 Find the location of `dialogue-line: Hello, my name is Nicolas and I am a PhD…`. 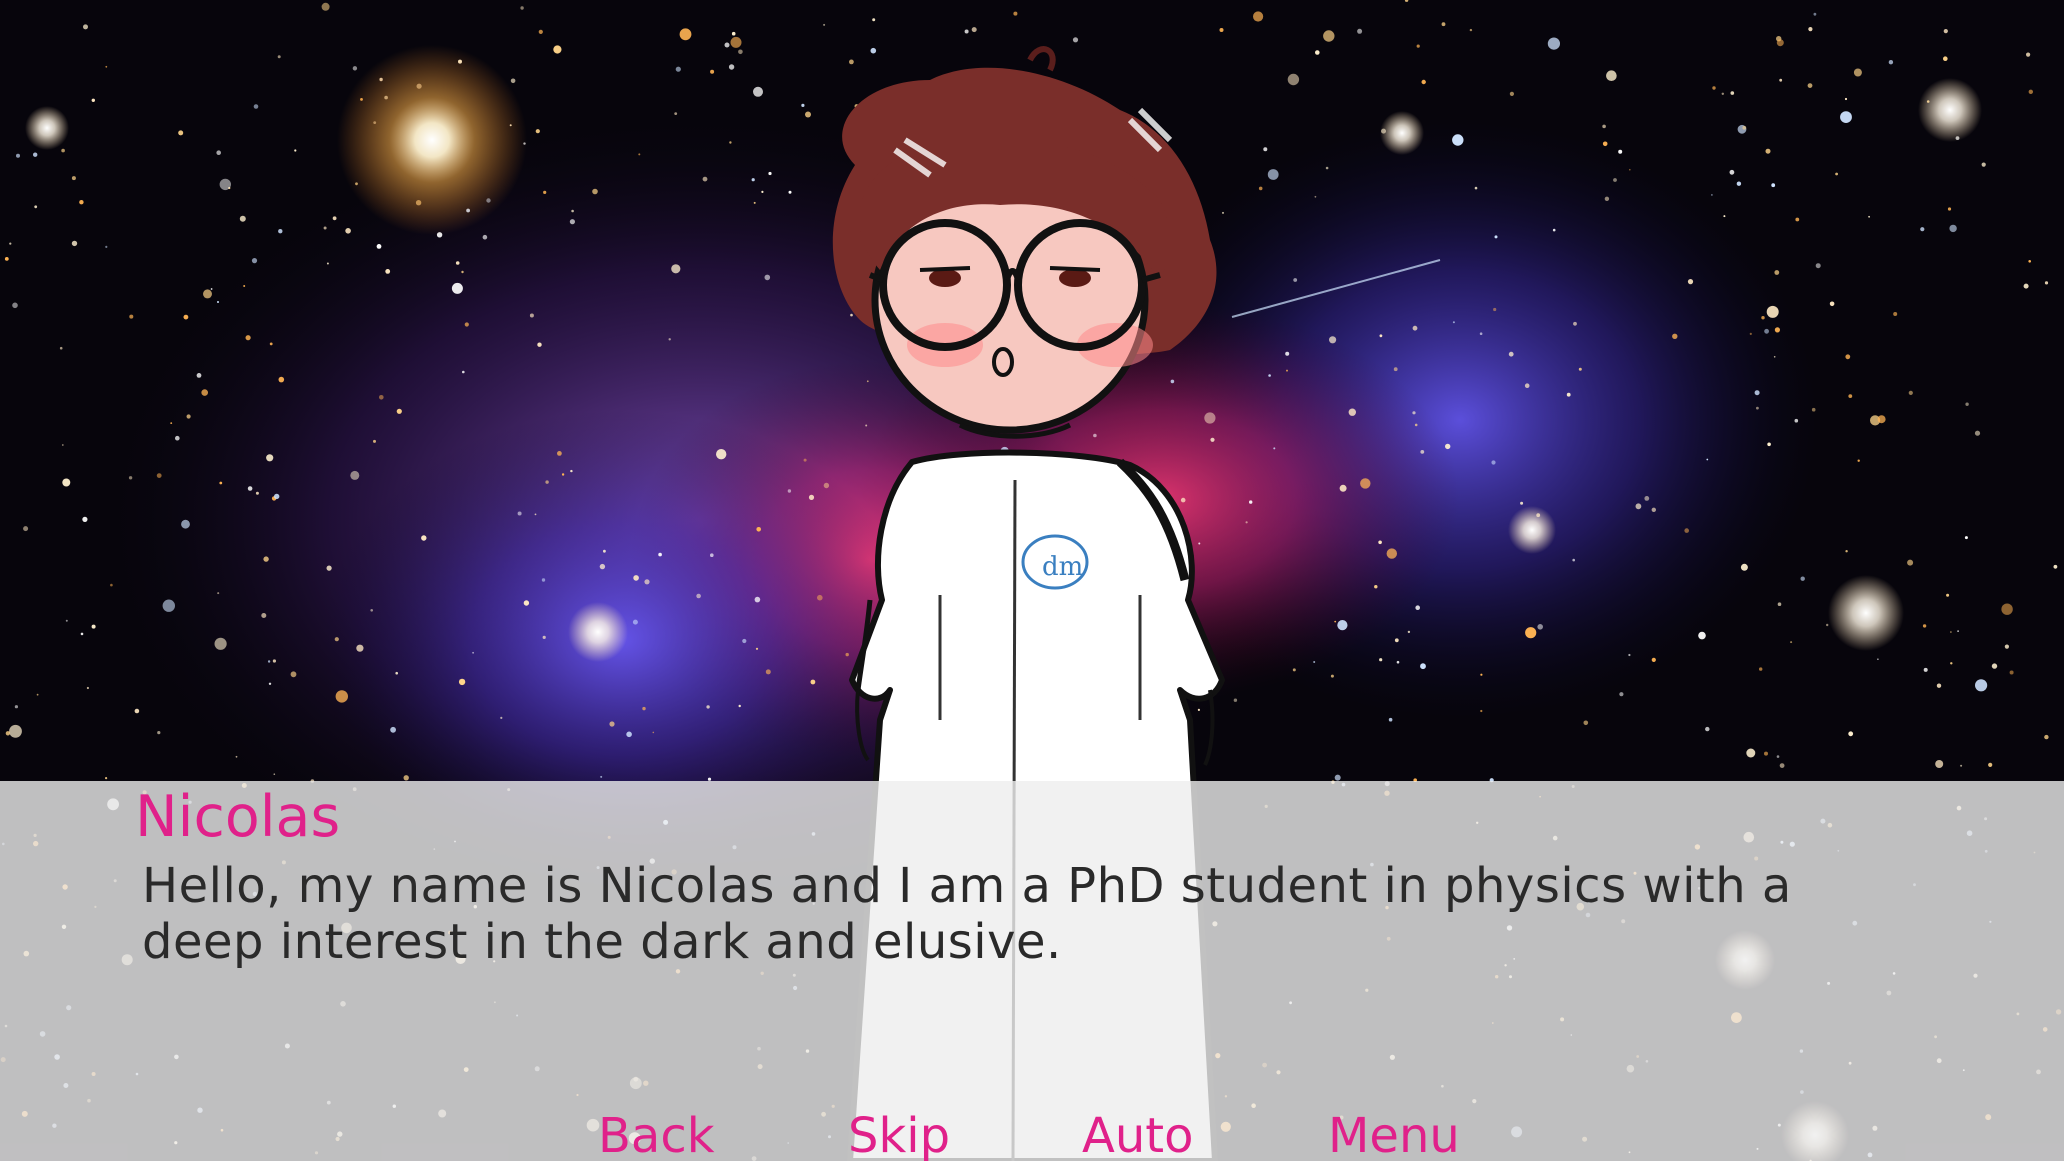

dialogue-line: Hello, my name is Nicolas and I am a PhD… is located at coordinates (967, 886).